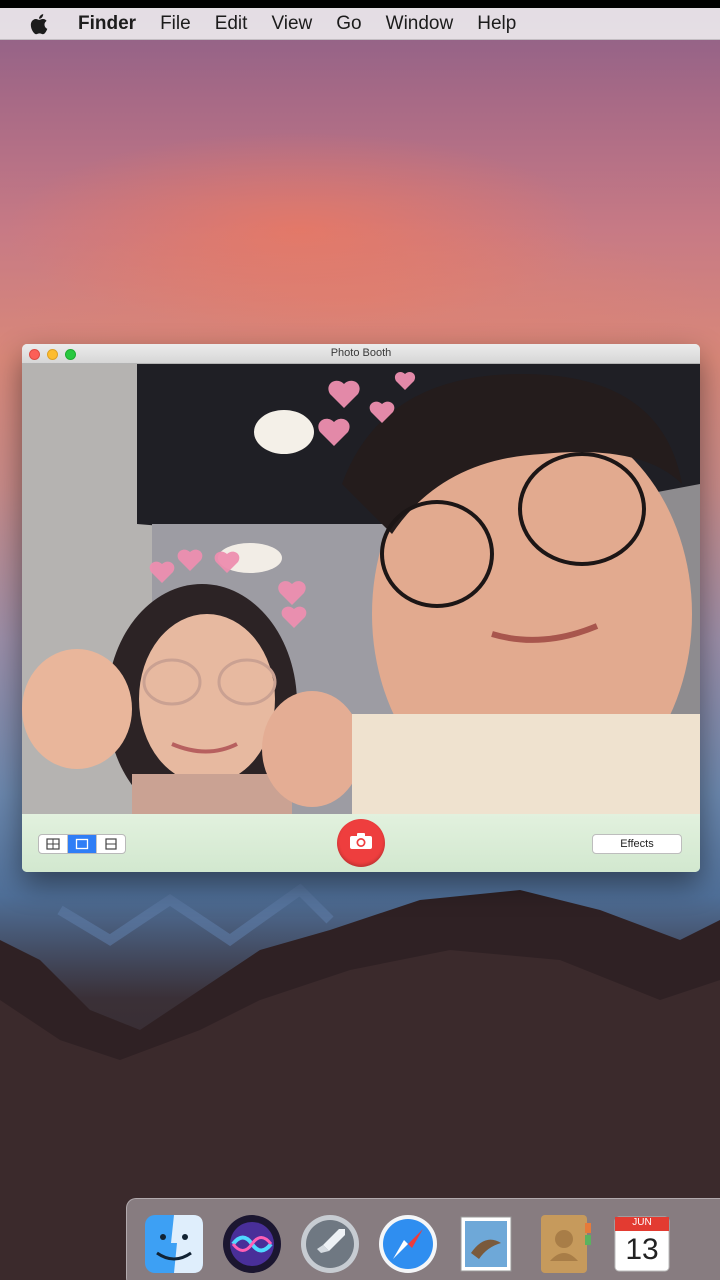 The height and width of the screenshot is (1280, 720). What do you see at coordinates (175, 24) in the screenshot?
I see `menu-file: File` at bounding box center [175, 24].